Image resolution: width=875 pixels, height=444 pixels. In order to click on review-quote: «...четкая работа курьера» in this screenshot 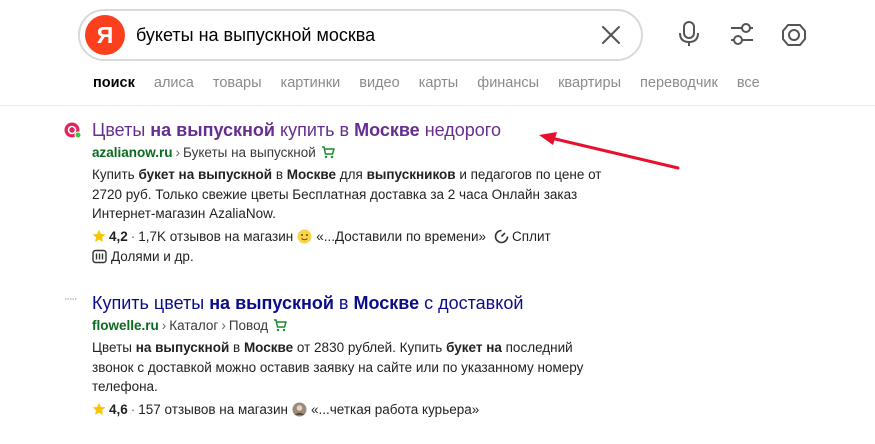, I will do `click(395, 409)`.